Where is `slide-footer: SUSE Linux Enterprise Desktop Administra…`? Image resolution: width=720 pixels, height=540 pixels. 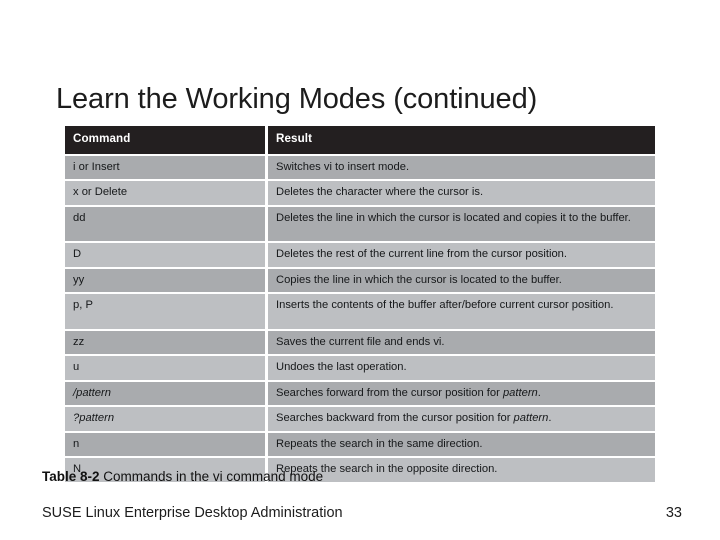 slide-footer: SUSE Linux Enterprise Desktop Administra… is located at coordinates (362, 513).